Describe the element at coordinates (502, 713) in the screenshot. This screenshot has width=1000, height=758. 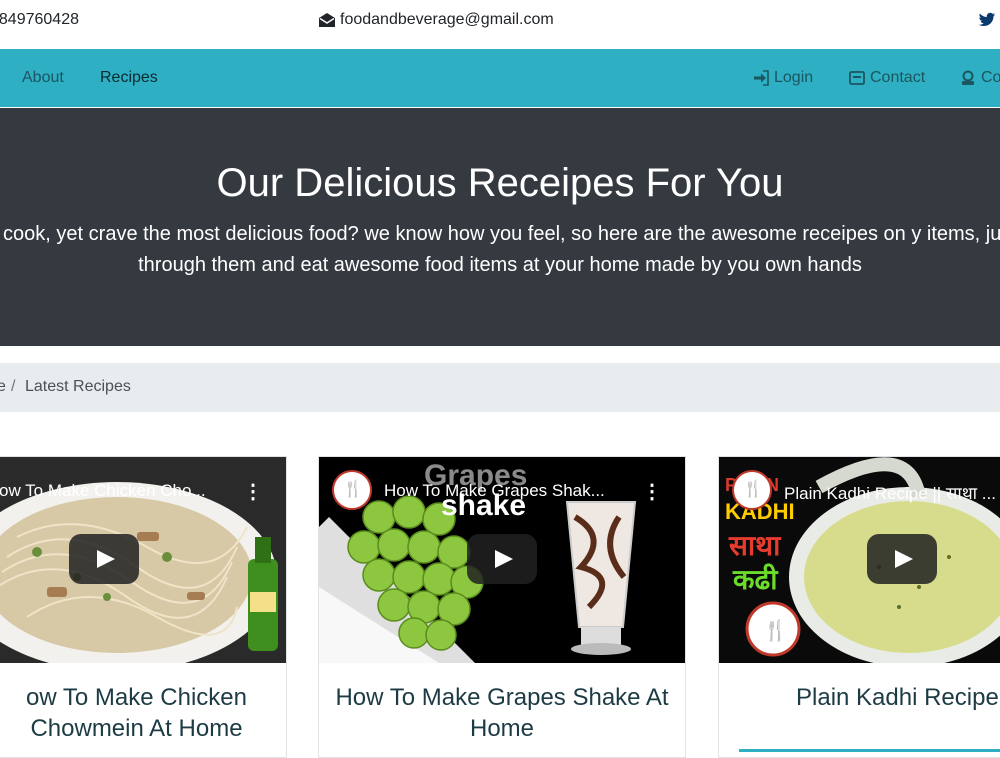
I see `card-title: How To Make Grapes Shake At Home` at that location.